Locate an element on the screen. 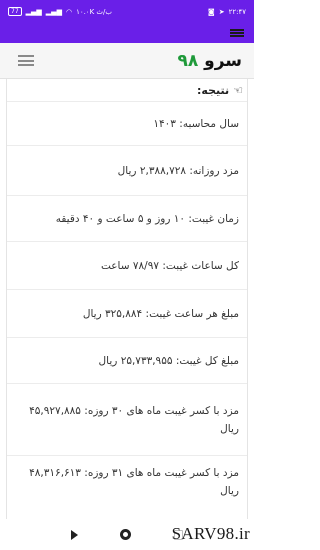  row-value: ۲۵,۷۳۳,۹۵۵ ریال is located at coordinates (135, 360).